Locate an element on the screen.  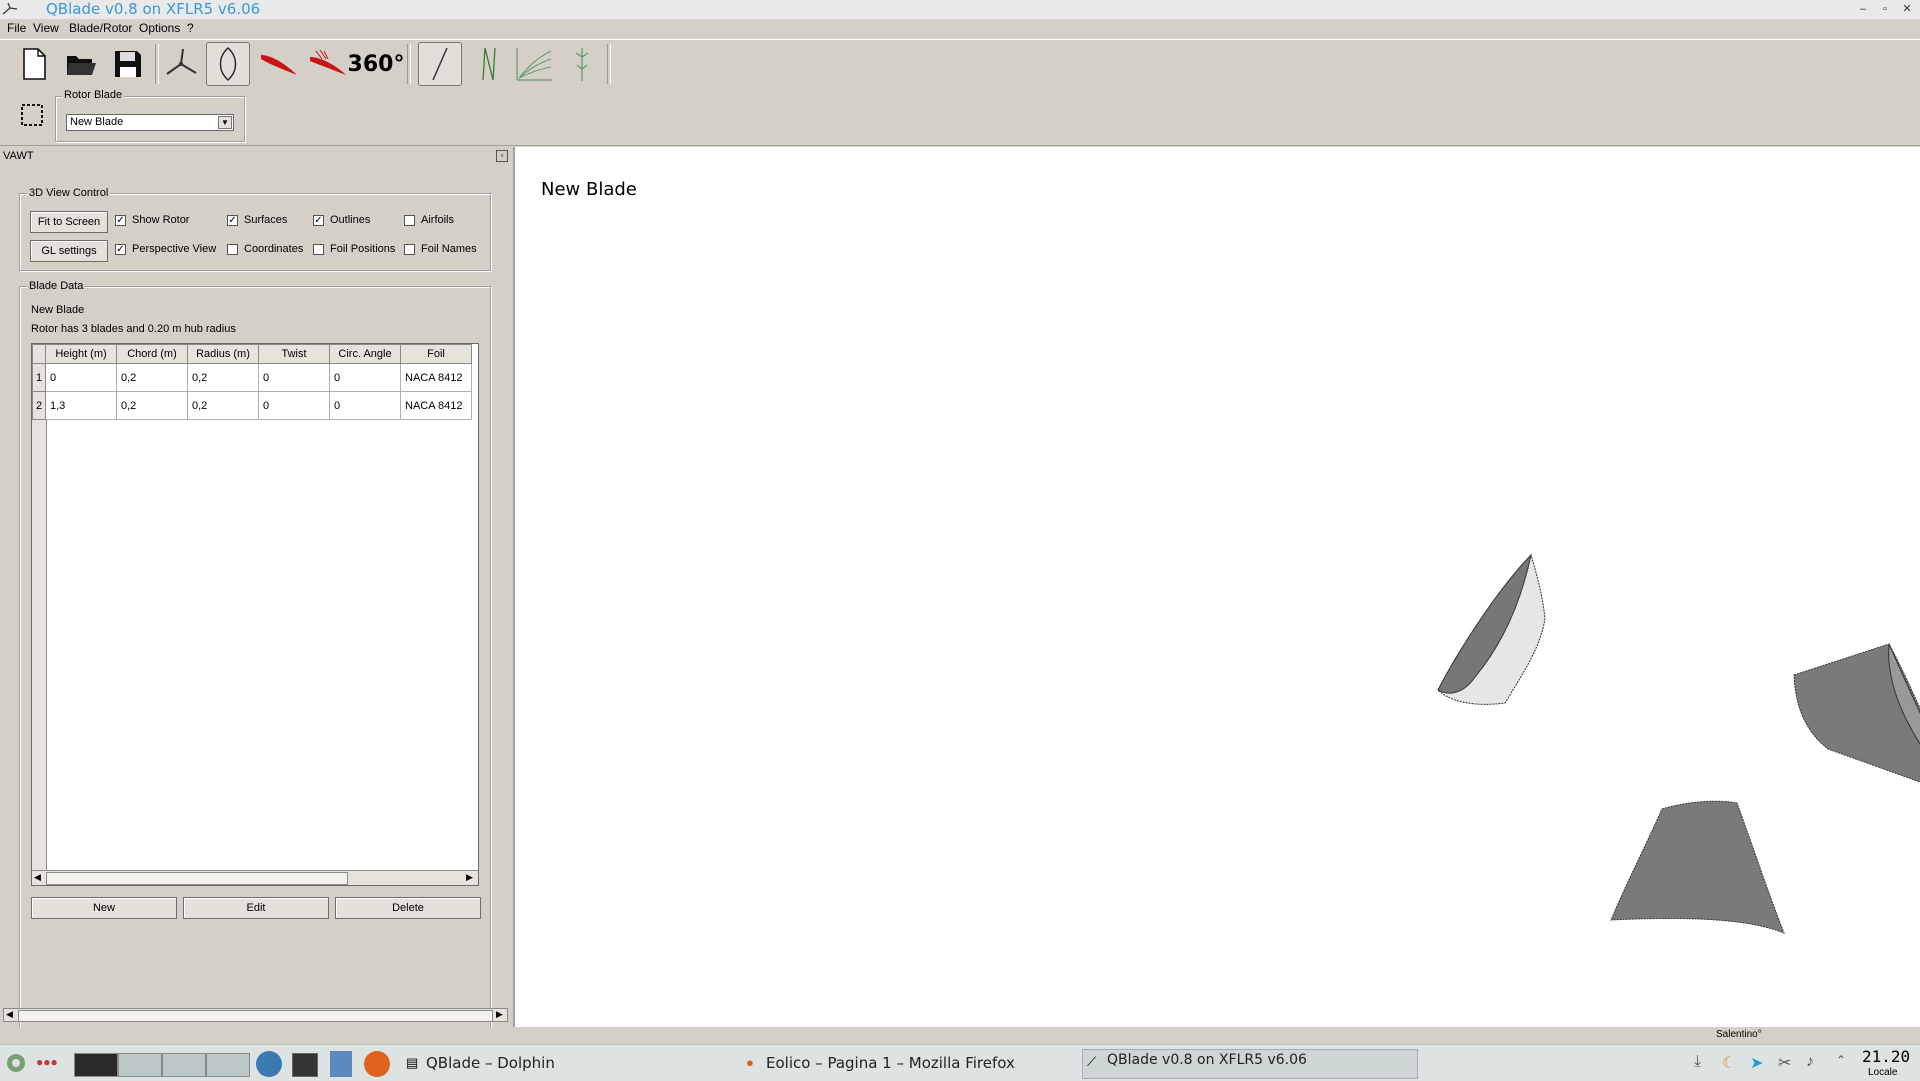
table-row: 1 0 0,2 0,2 0 0 NACA 8412 is located at coordinates (252, 377).